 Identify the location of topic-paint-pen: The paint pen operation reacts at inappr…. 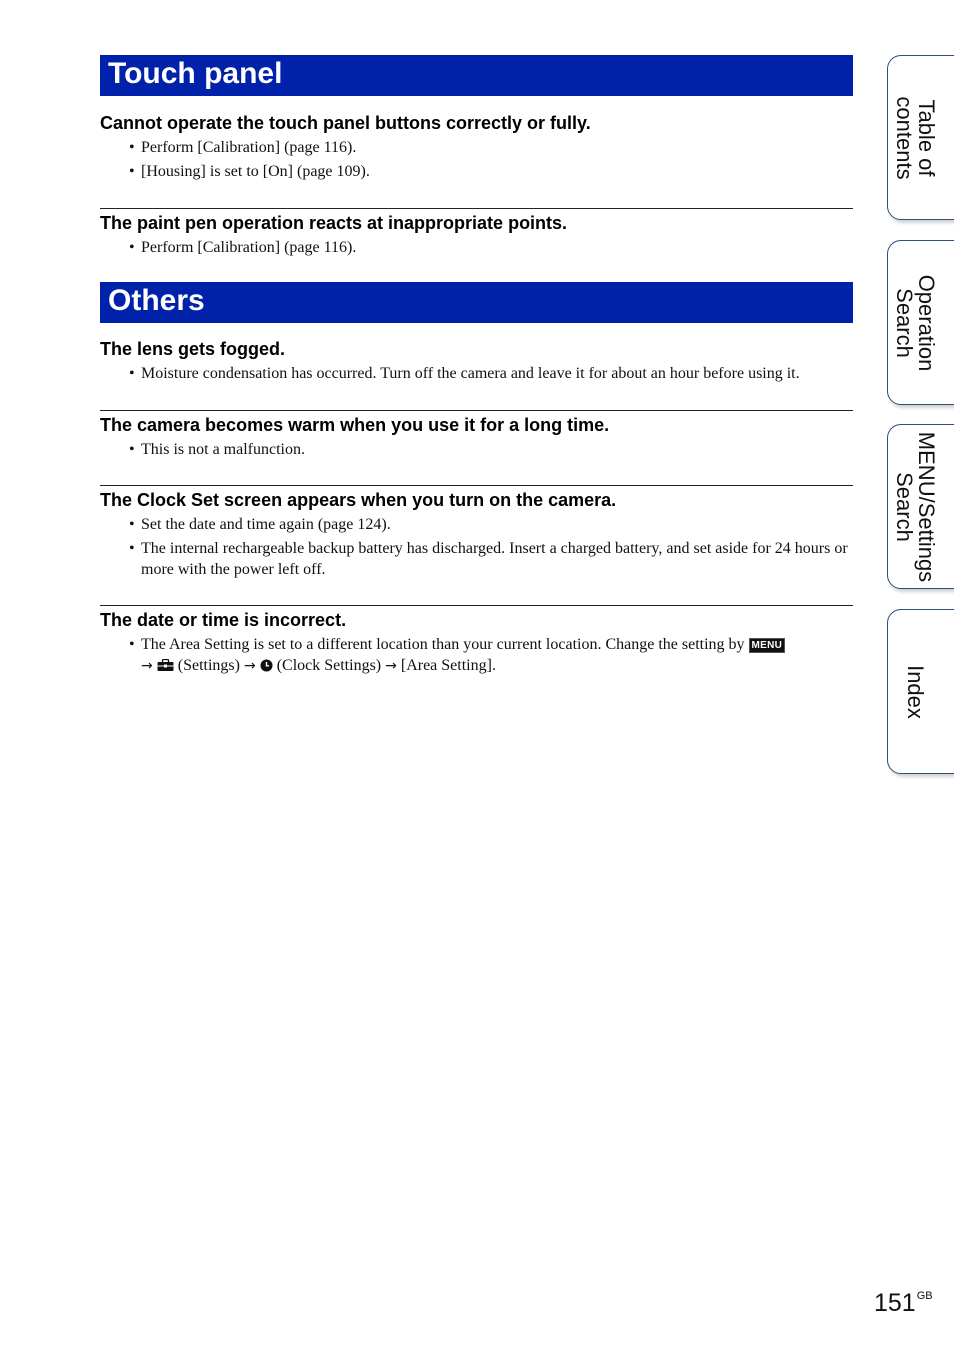
(476, 233).